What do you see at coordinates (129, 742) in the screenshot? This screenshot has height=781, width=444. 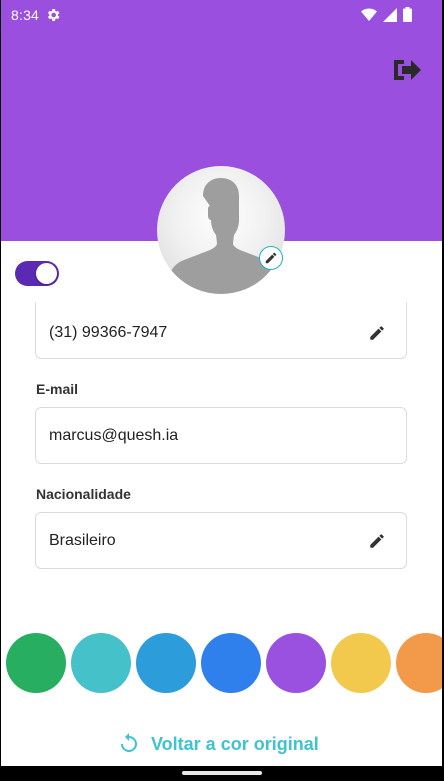 I see `refresh-icon` at bounding box center [129, 742].